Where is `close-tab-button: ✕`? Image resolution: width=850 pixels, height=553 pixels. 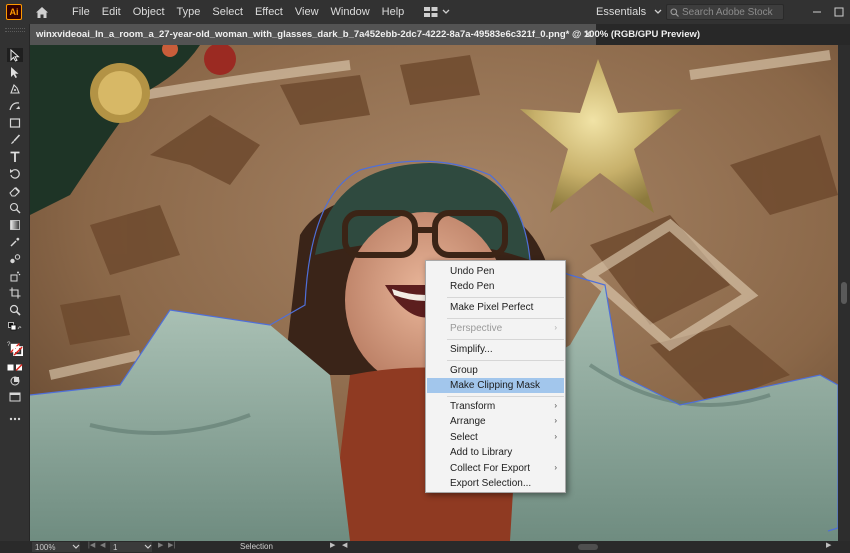
close-tab-button: ✕ is located at coordinates (587, 34).